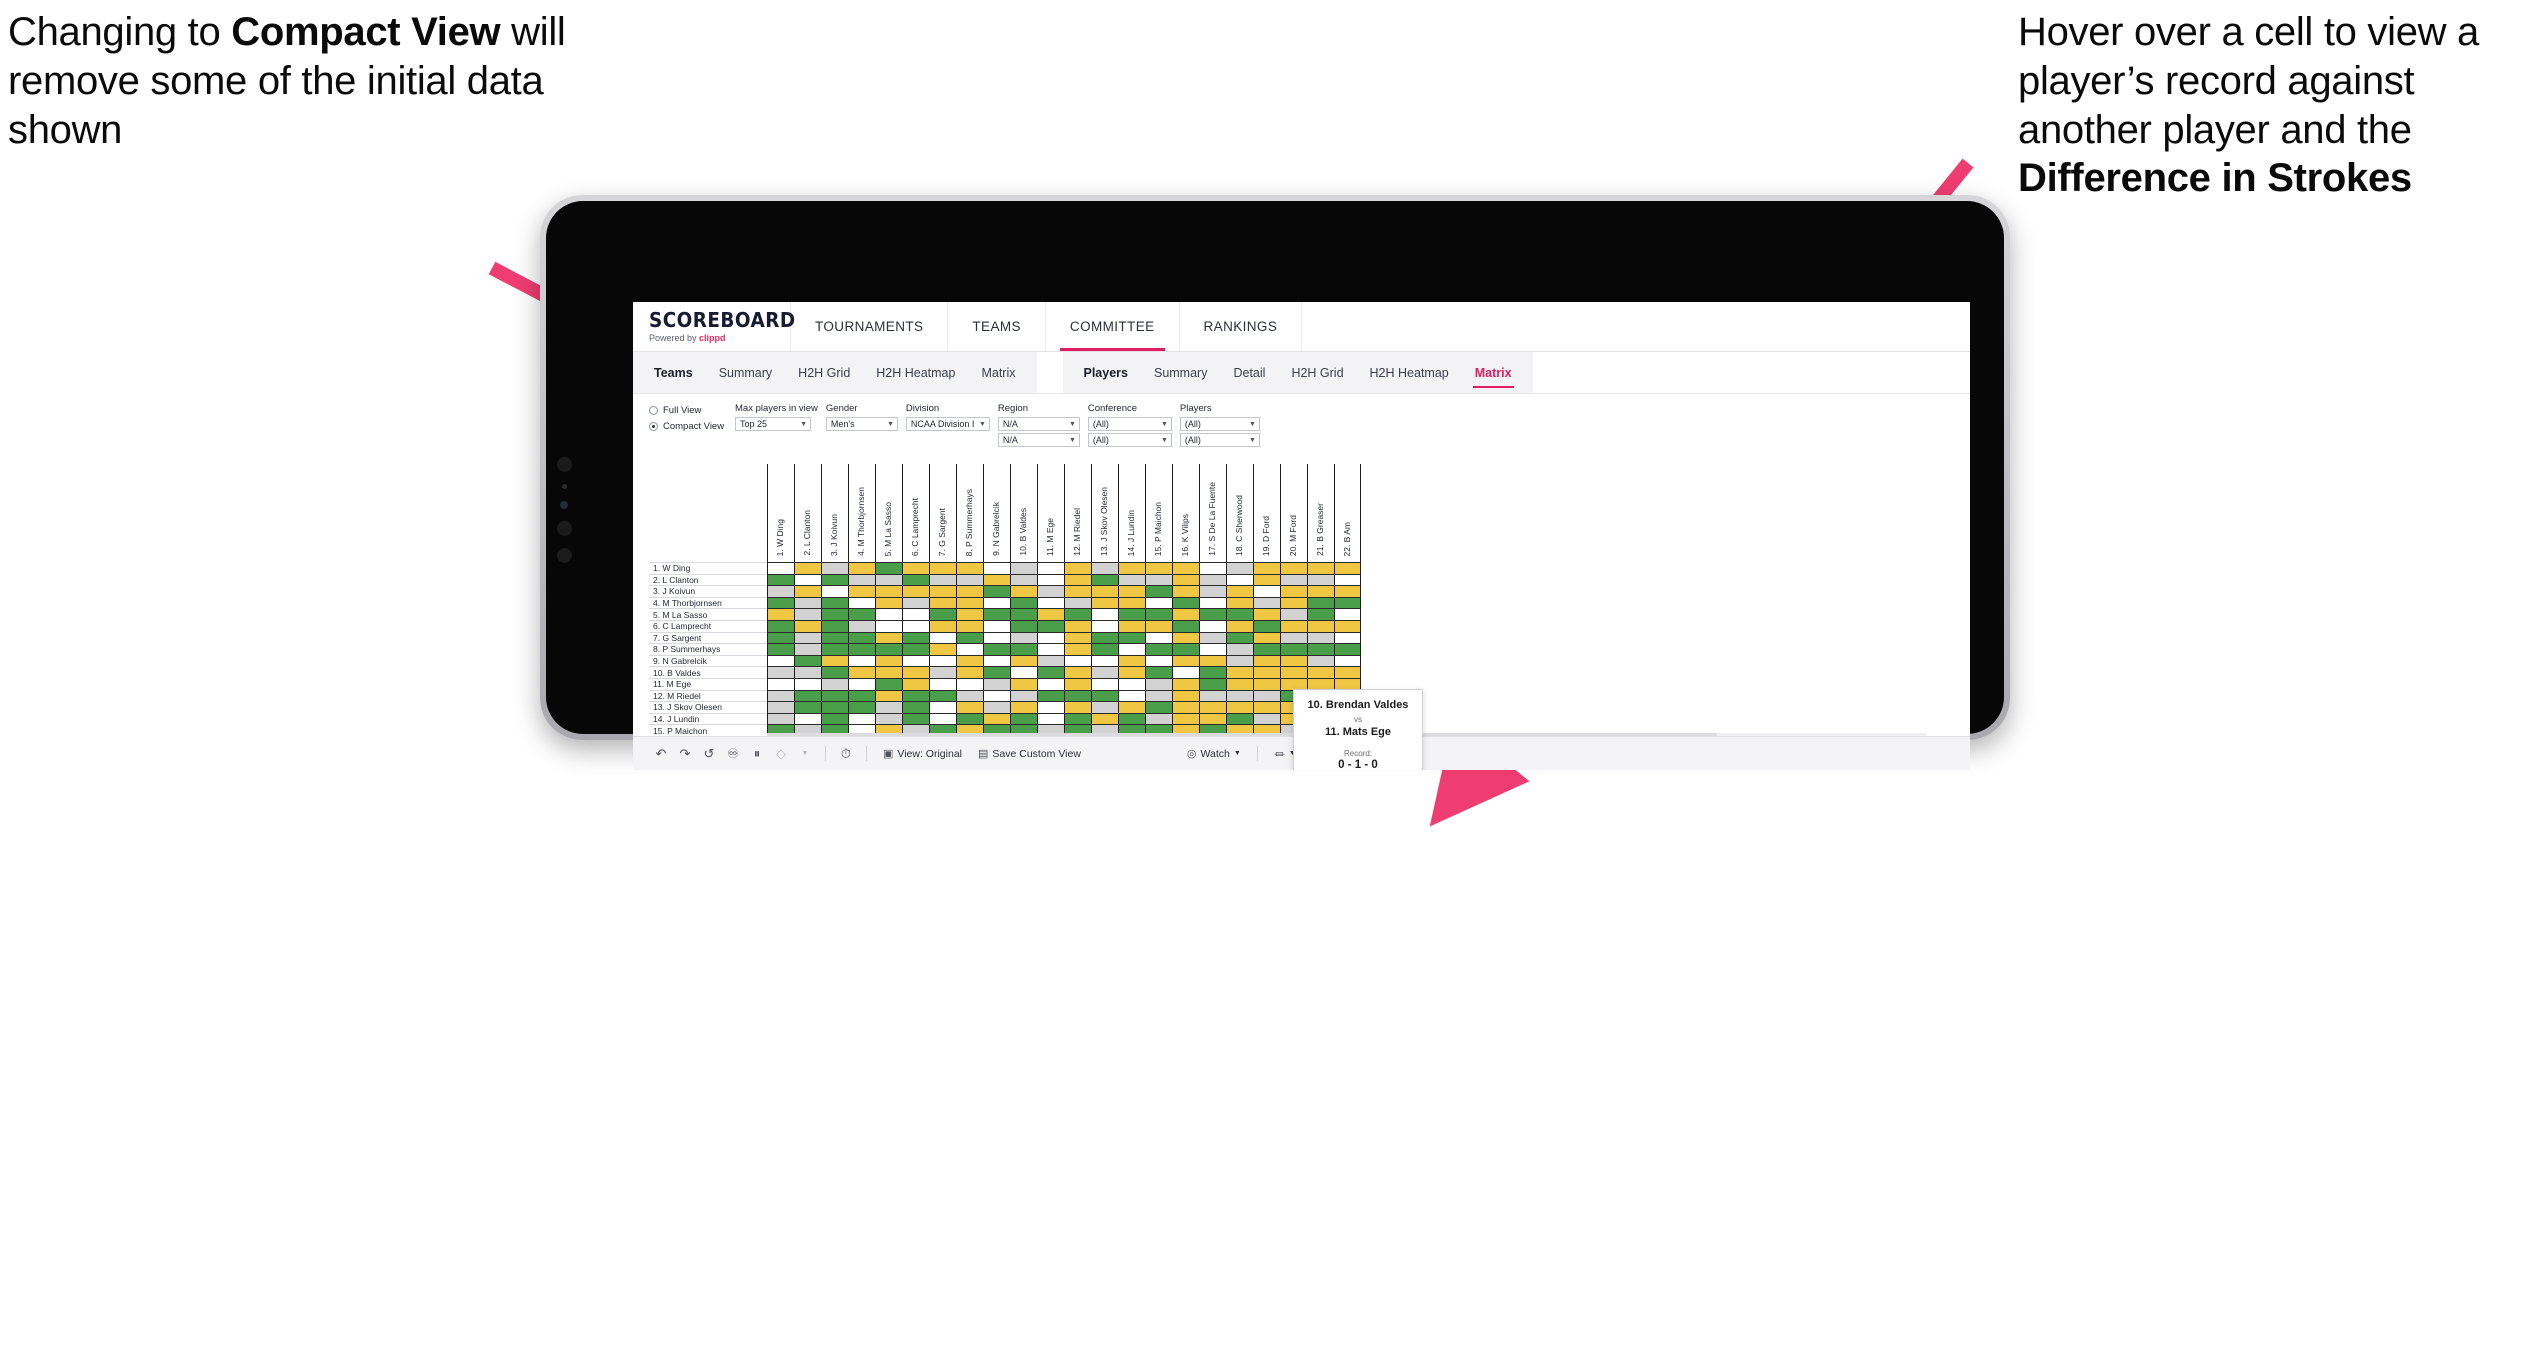 The image size is (2521, 1356). What do you see at coordinates (692, 410) in the screenshot?
I see `radio-full-view: Full View` at bounding box center [692, 410].